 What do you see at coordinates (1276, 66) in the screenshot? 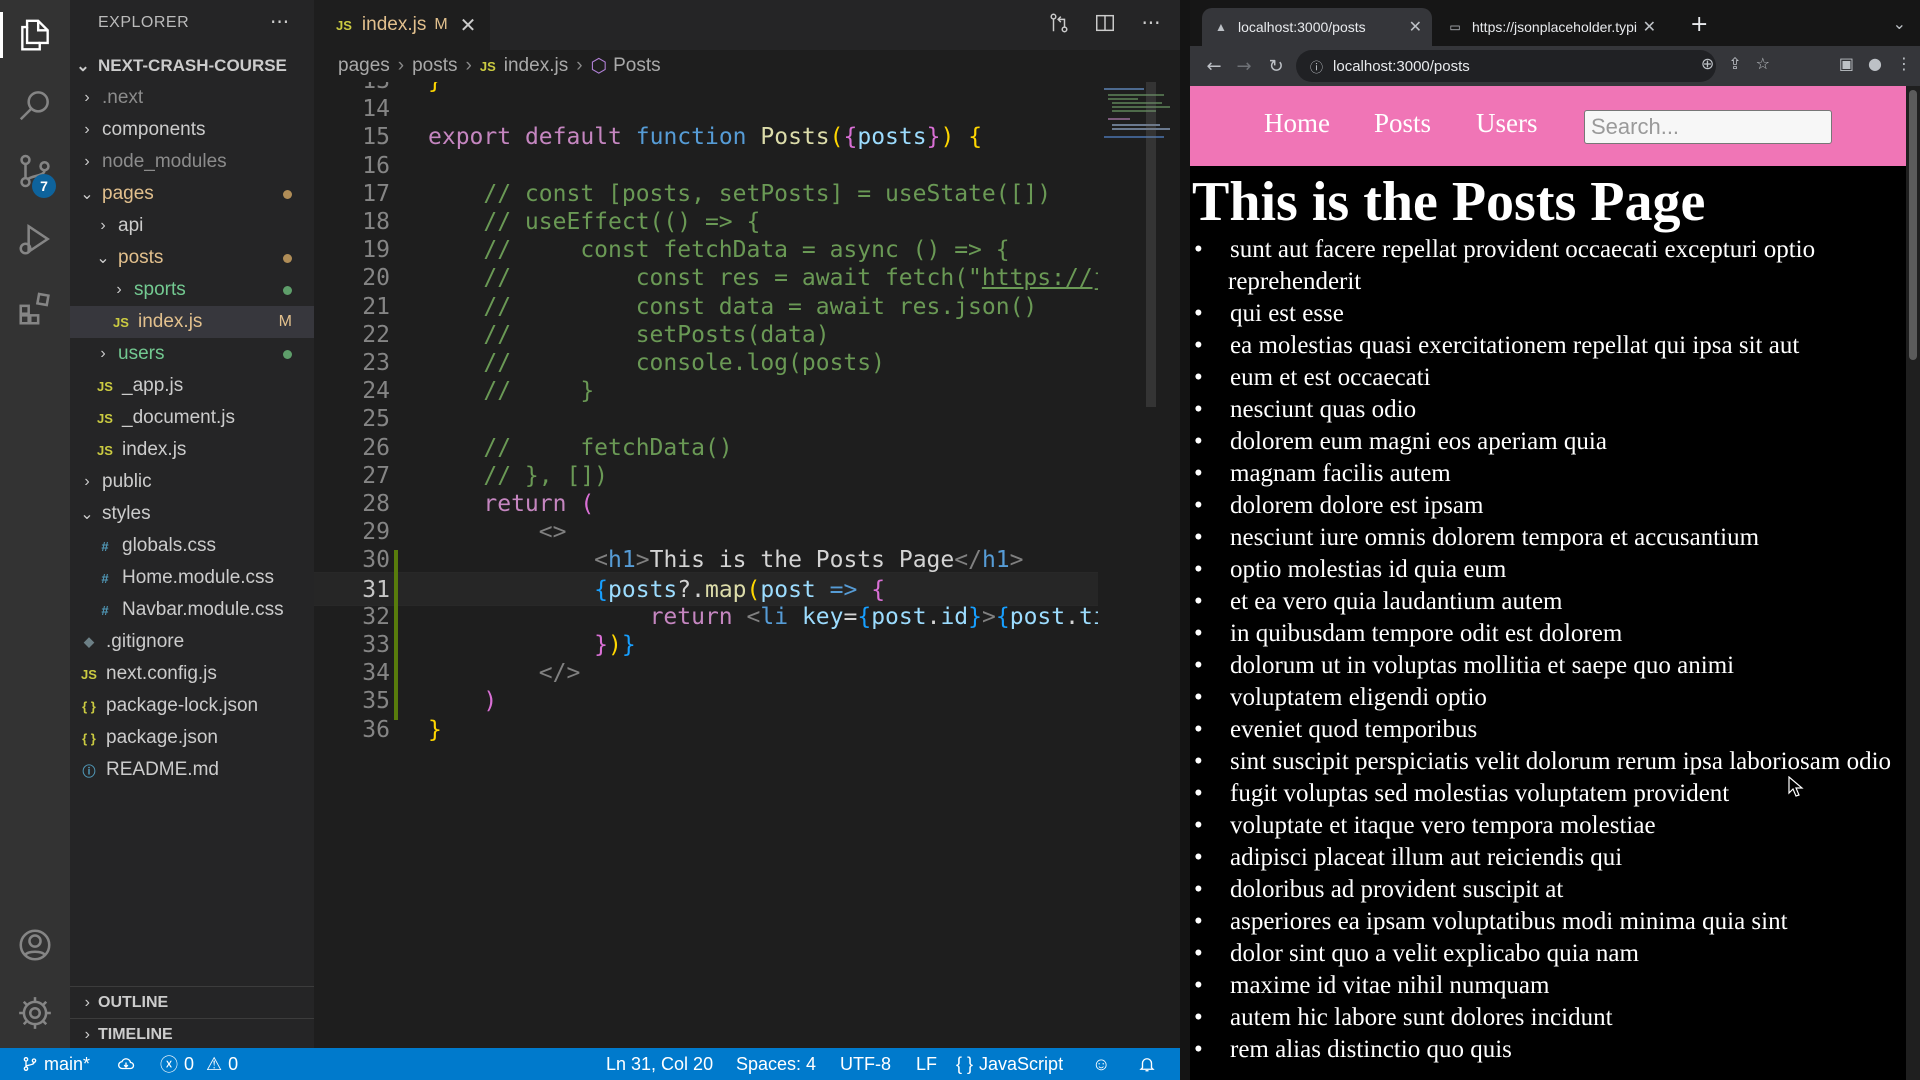
I see `reload-icon: ↻` at bounding box center [1276, 66].